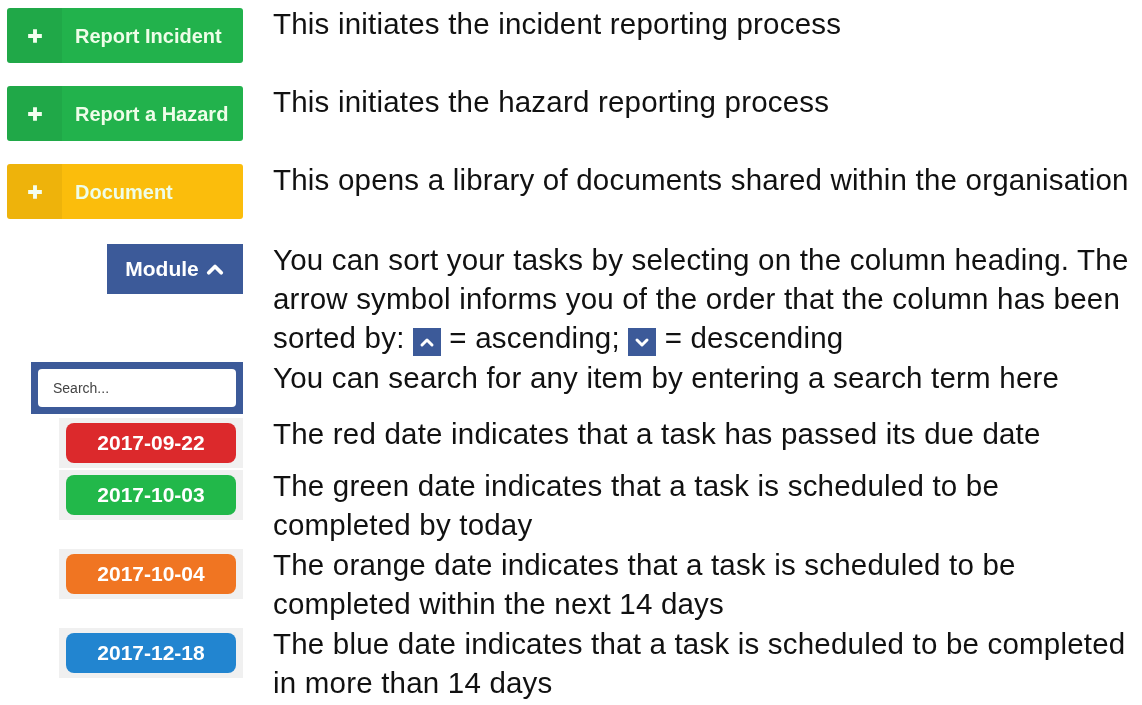  What do you see at coordinates (125, 113) in the screenshot?
I see `action-button: Report a Hazard` at bounding box center [125, 113].